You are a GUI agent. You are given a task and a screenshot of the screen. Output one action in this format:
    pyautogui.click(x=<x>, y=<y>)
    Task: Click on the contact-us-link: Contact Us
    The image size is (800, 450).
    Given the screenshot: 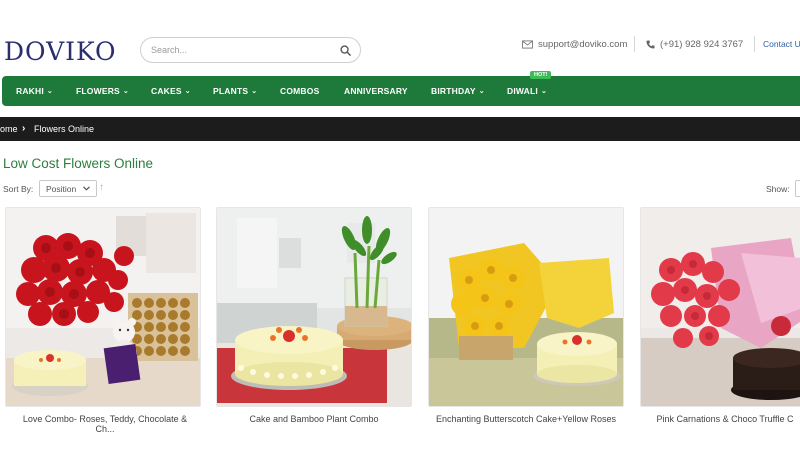 What is the action you would take?
    pyautogui.click(x=781, y=44)
    